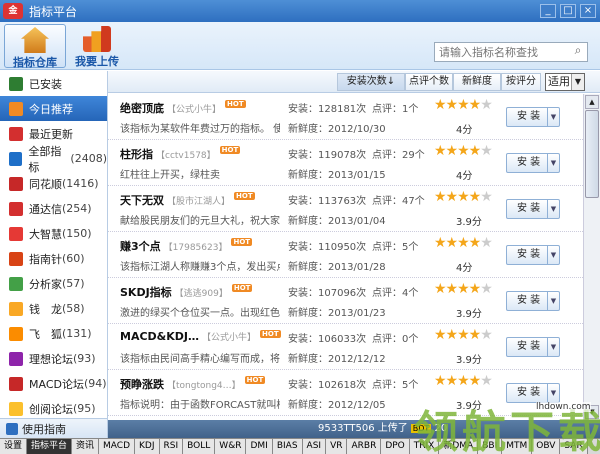  I want to click on tab-7: W&R, so click(231, 446).